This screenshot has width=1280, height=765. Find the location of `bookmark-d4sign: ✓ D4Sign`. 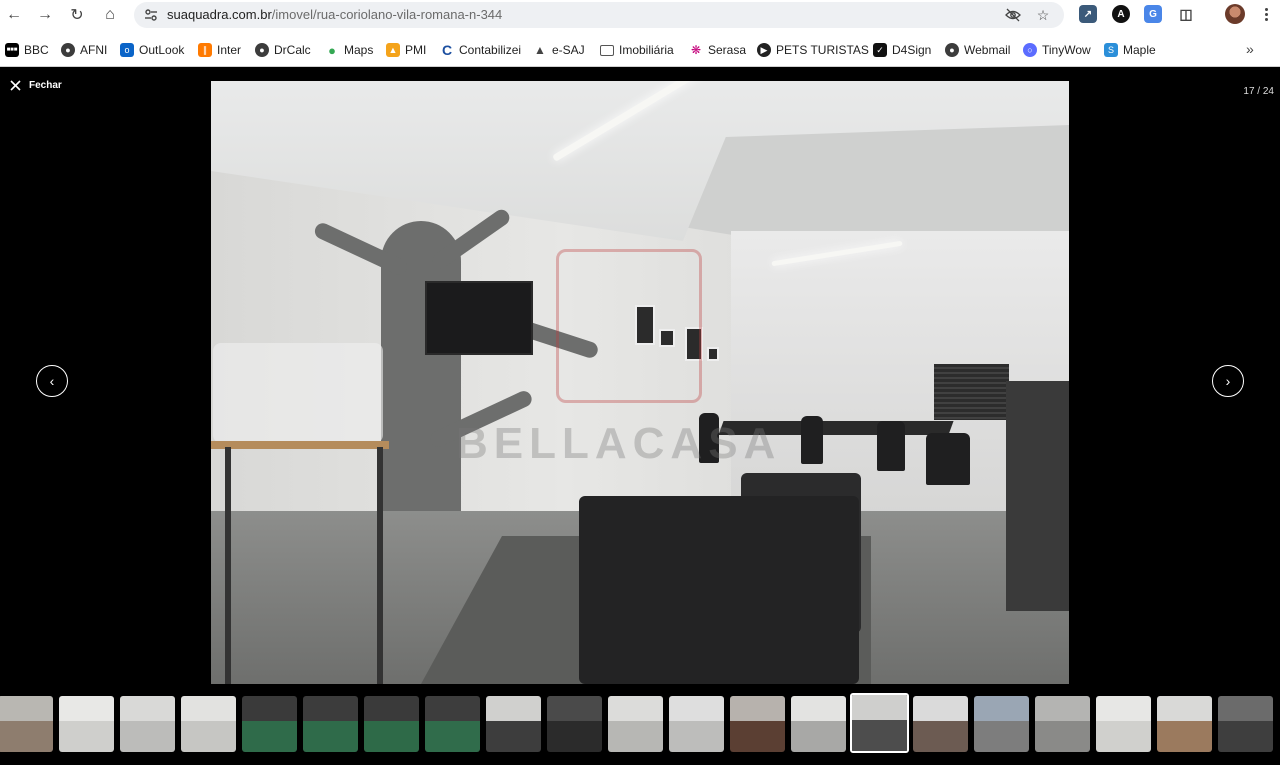

bookmark-d4sign: ✓ D4Sign is located at coordinates (902, 50).